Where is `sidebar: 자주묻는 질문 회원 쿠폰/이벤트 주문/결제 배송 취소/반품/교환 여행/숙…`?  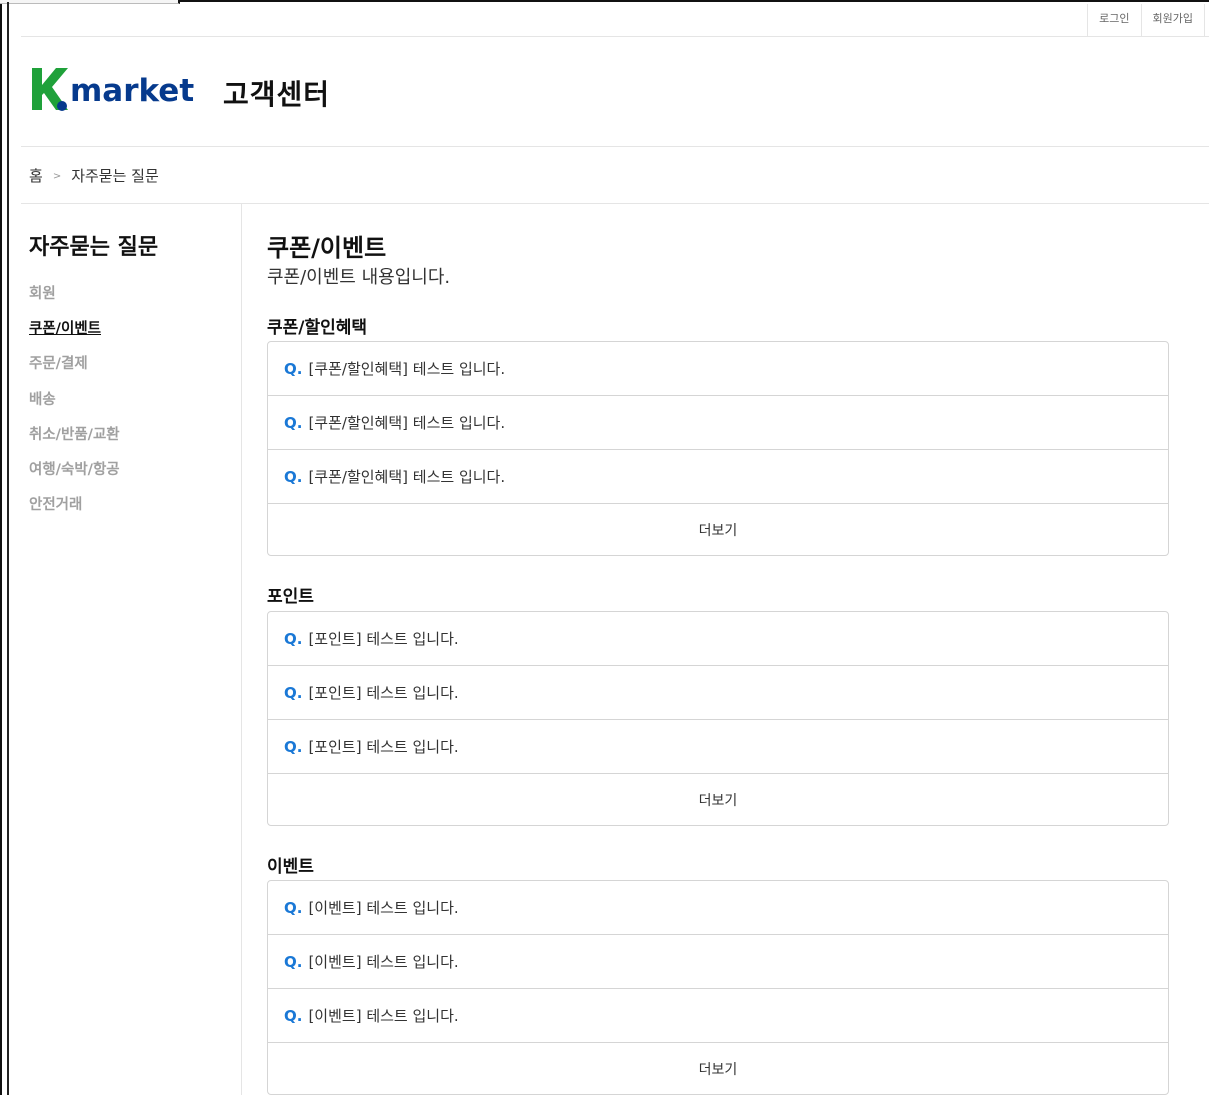
sidebar: 자주묻는 질문 회원 쿠폰/이벤트 주문/결제 배송 취소/반품/교환 여행/숙… is located at coordinates (131, 649).